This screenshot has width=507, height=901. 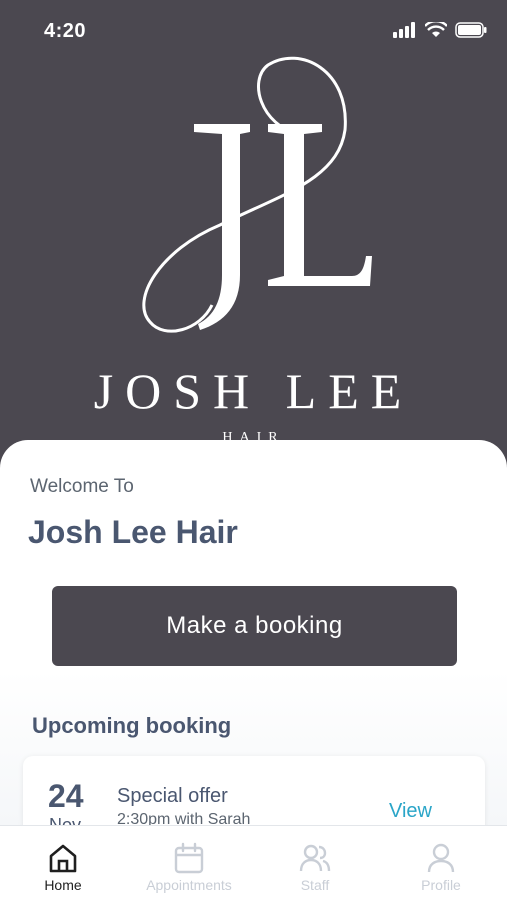 I want to click on tab-home: Home, so click(x=63, y=863).